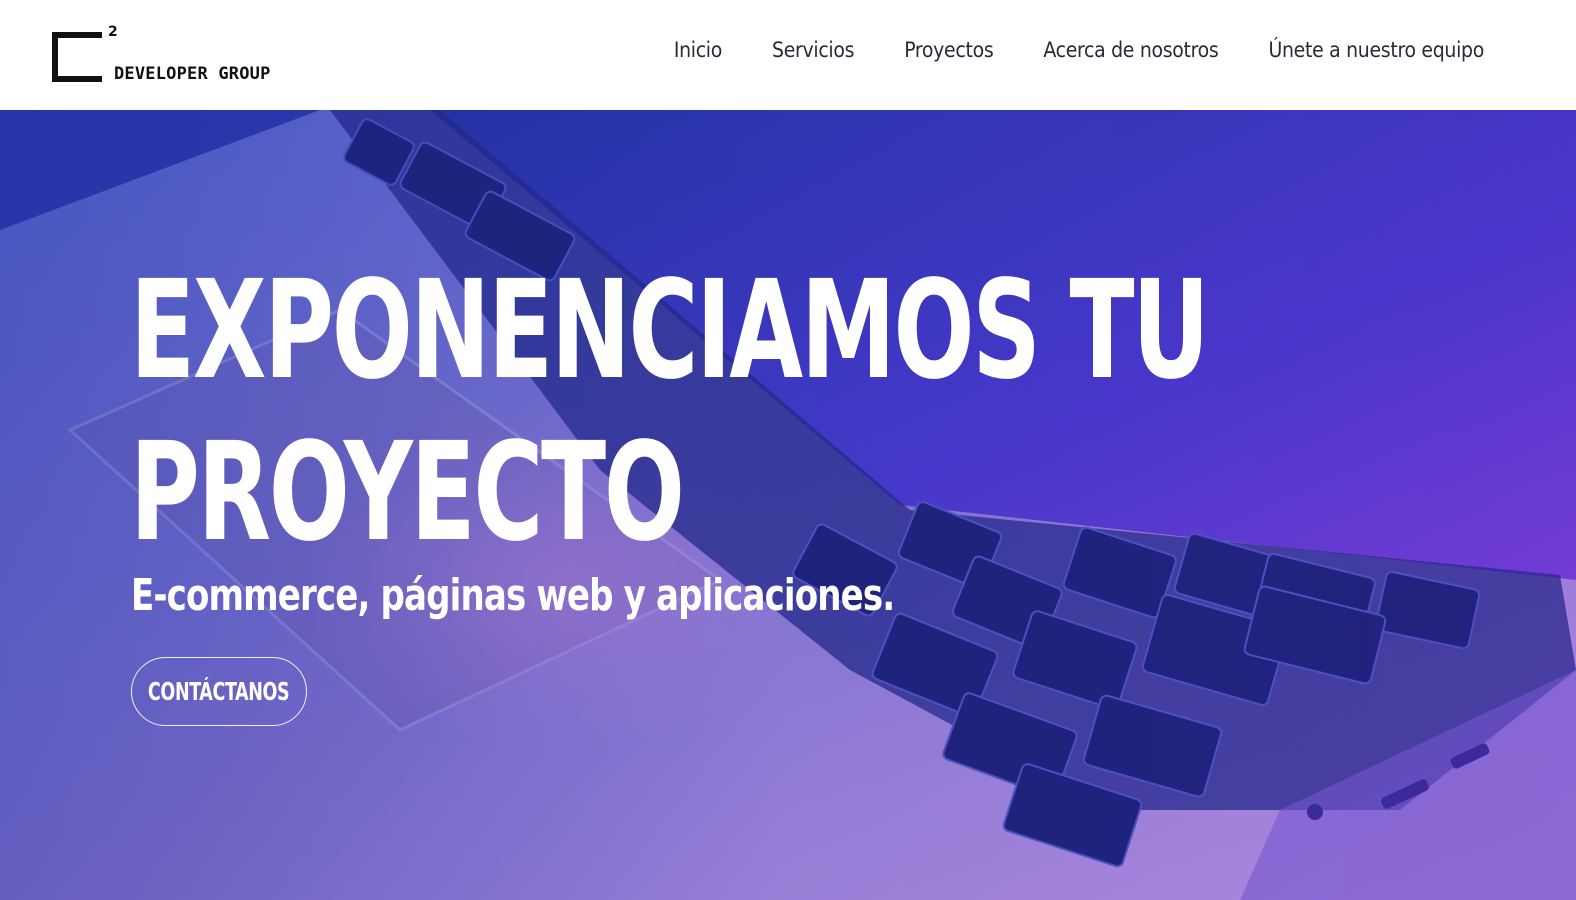  I want to click on logo-text: DEVELOPER GROUP, so click(192, 74).